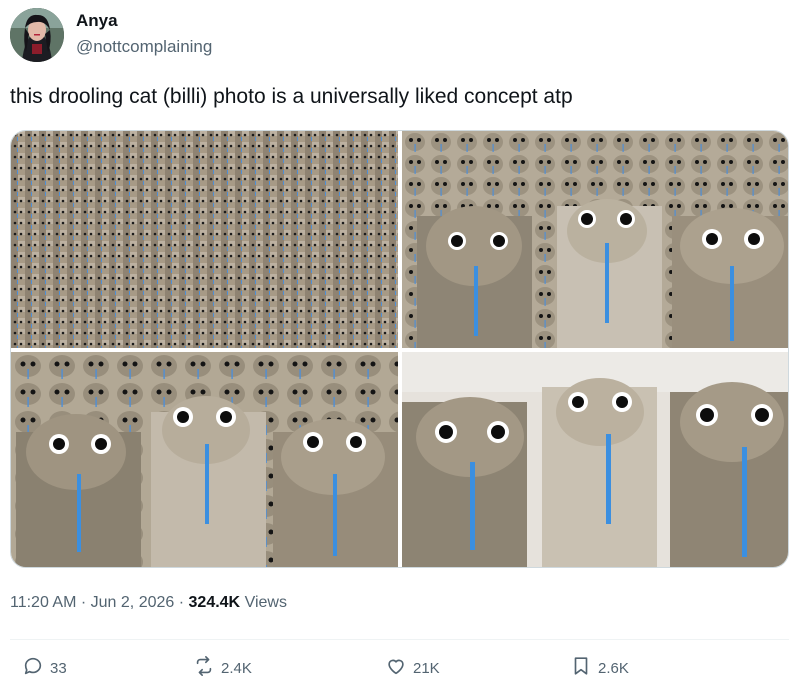 This screenshot has width=800, height=698. I want to click on author-name: Anya, so click(97, 21).